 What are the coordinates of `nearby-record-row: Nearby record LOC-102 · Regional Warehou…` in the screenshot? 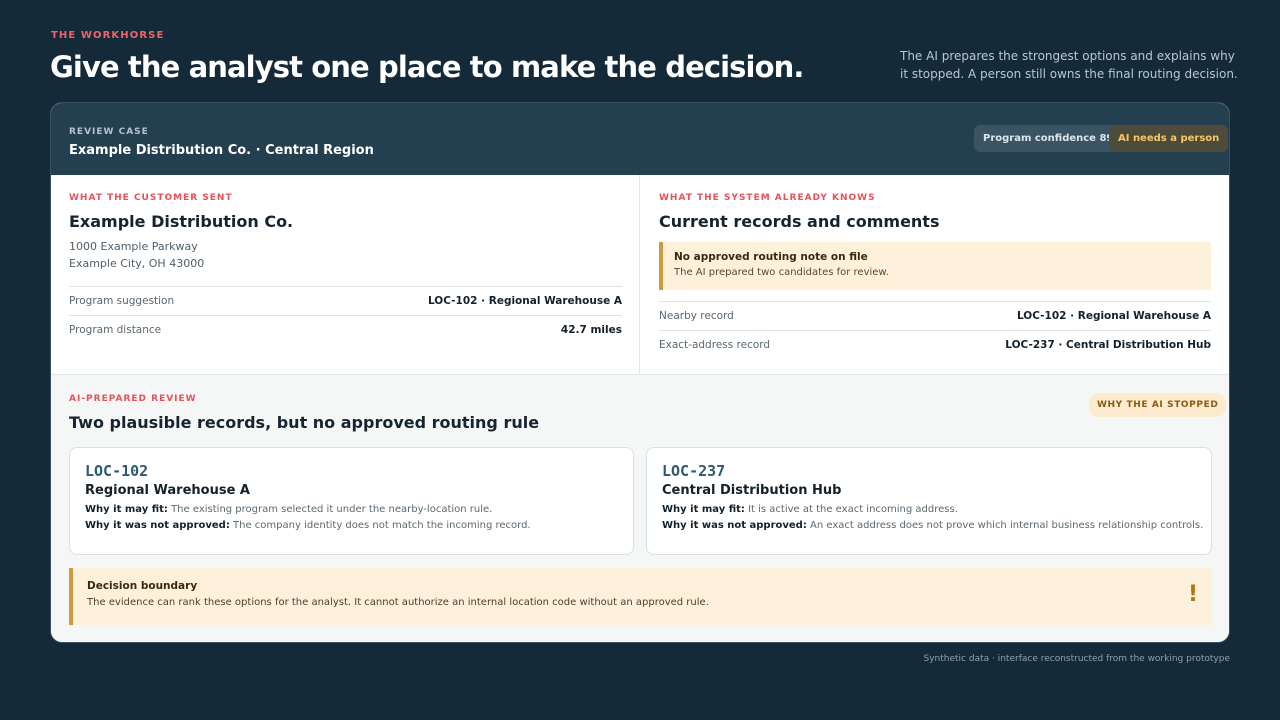 It's located at (935, 315).